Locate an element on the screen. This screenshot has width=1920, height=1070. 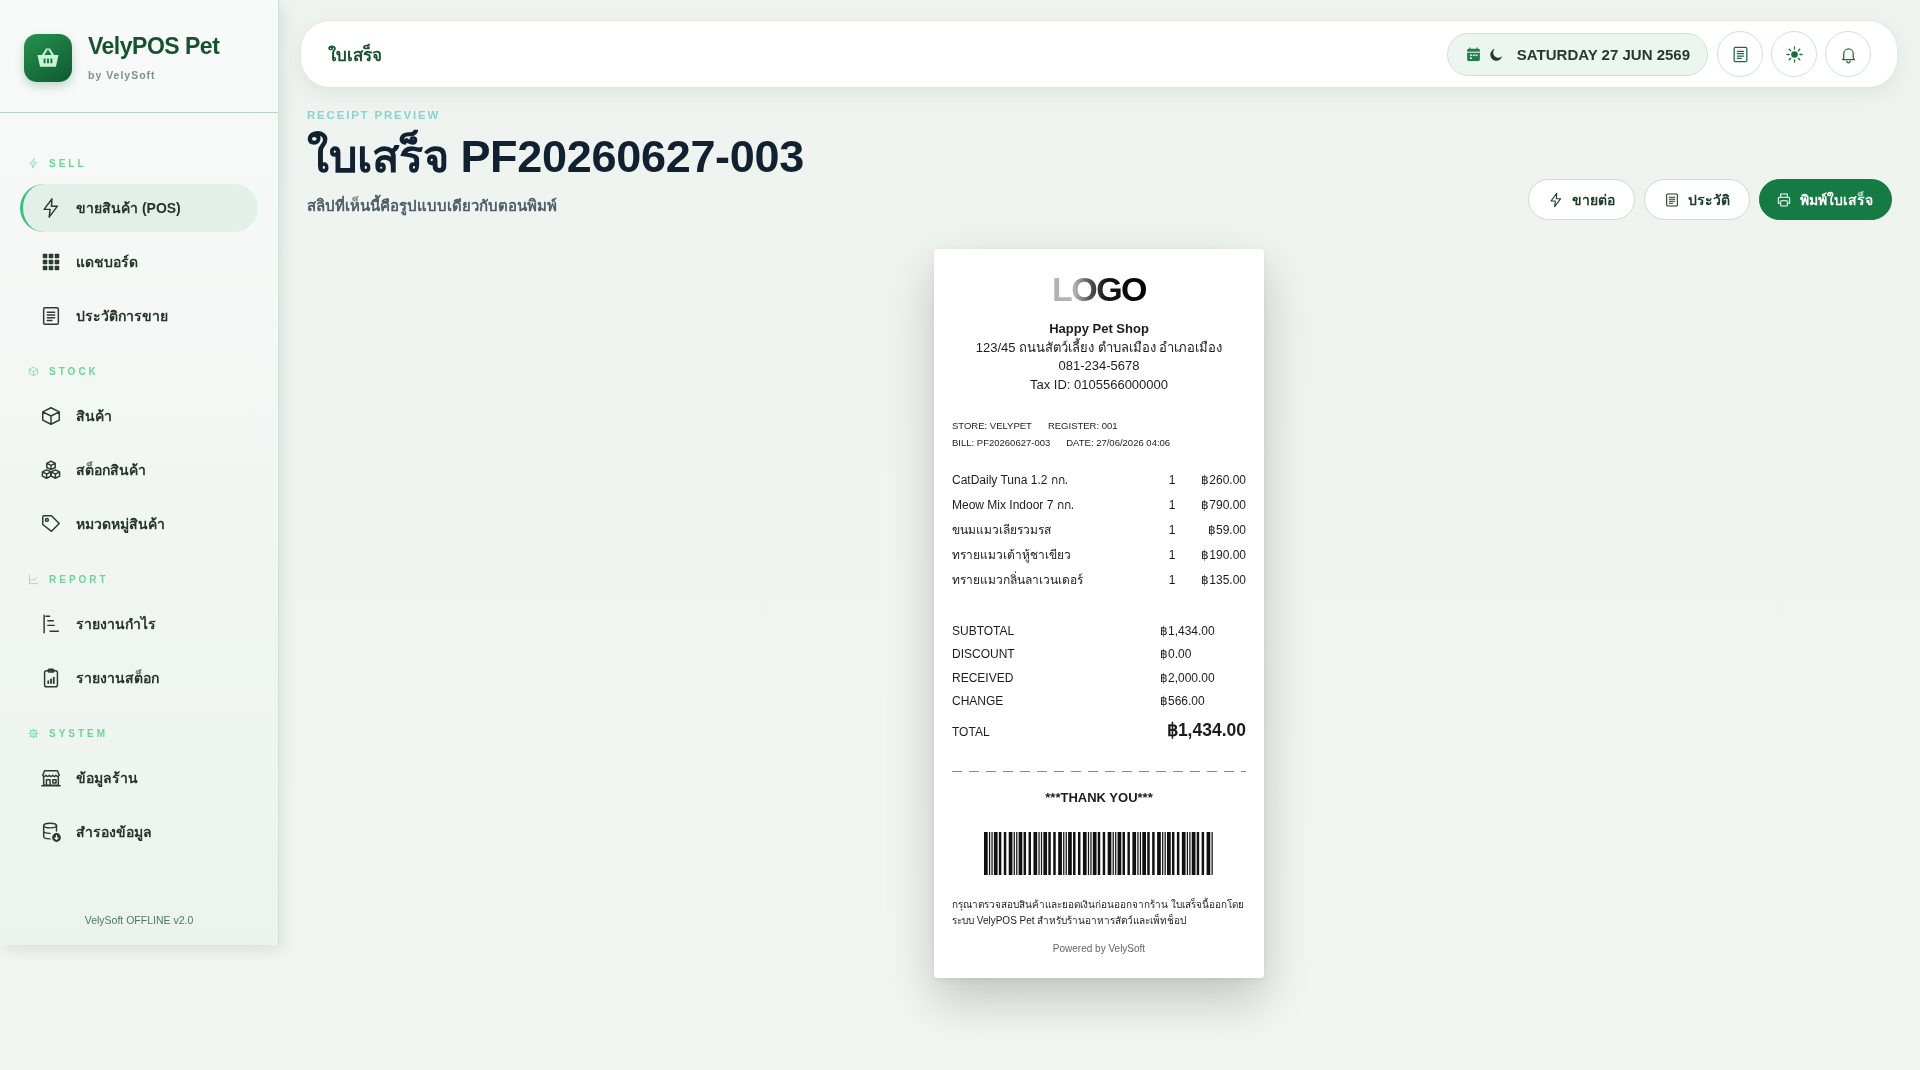
item-name: ทรายแมวเต้าหู้ชาเขียว is located at coordinates (1012, 556).